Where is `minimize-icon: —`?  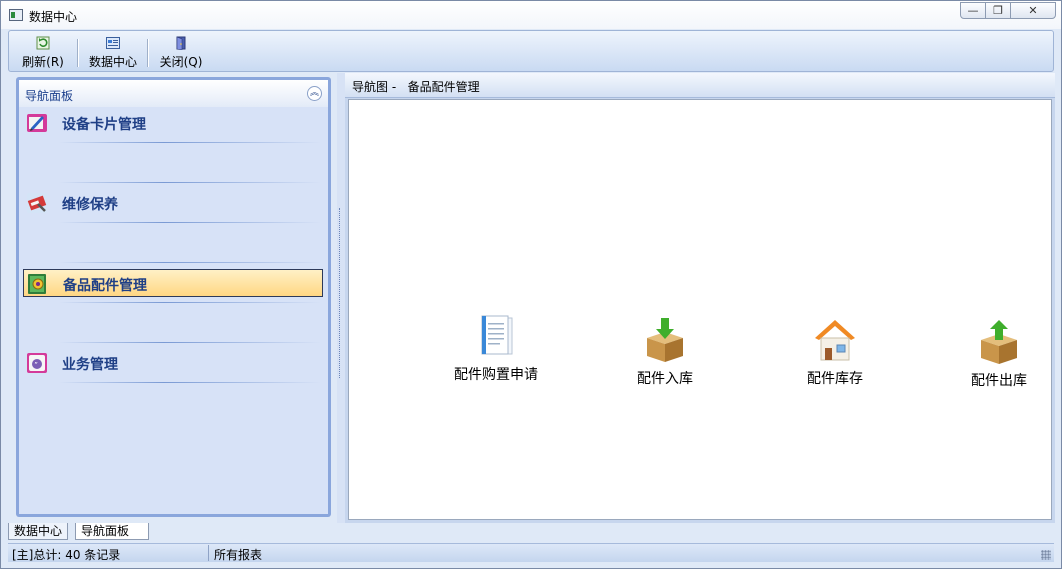 minimize-icon: — is located at coordinates (973, 10).